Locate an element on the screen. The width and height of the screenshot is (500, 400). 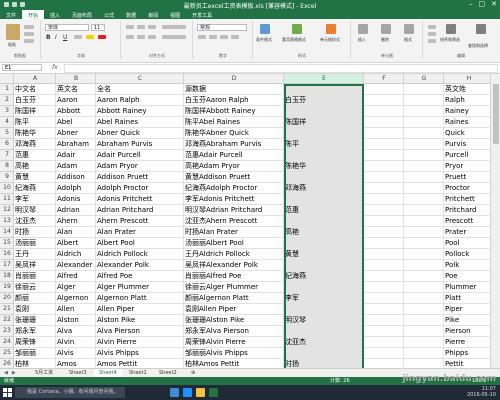
table-cell: 柏林Amos Pettit is located at coordinates (234, 363).